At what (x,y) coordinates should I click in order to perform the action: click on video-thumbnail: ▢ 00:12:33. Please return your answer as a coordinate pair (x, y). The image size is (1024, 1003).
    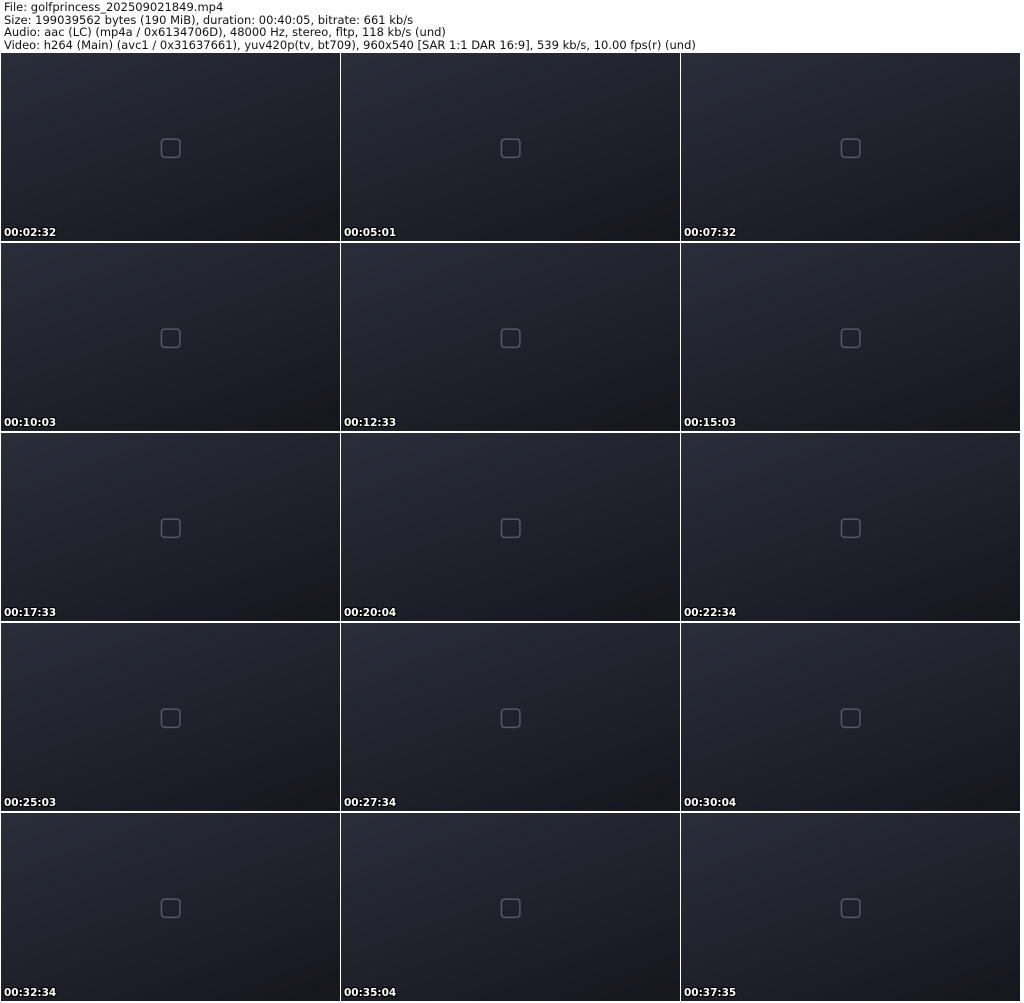
    Looking at the image, I should click on (510, 337).